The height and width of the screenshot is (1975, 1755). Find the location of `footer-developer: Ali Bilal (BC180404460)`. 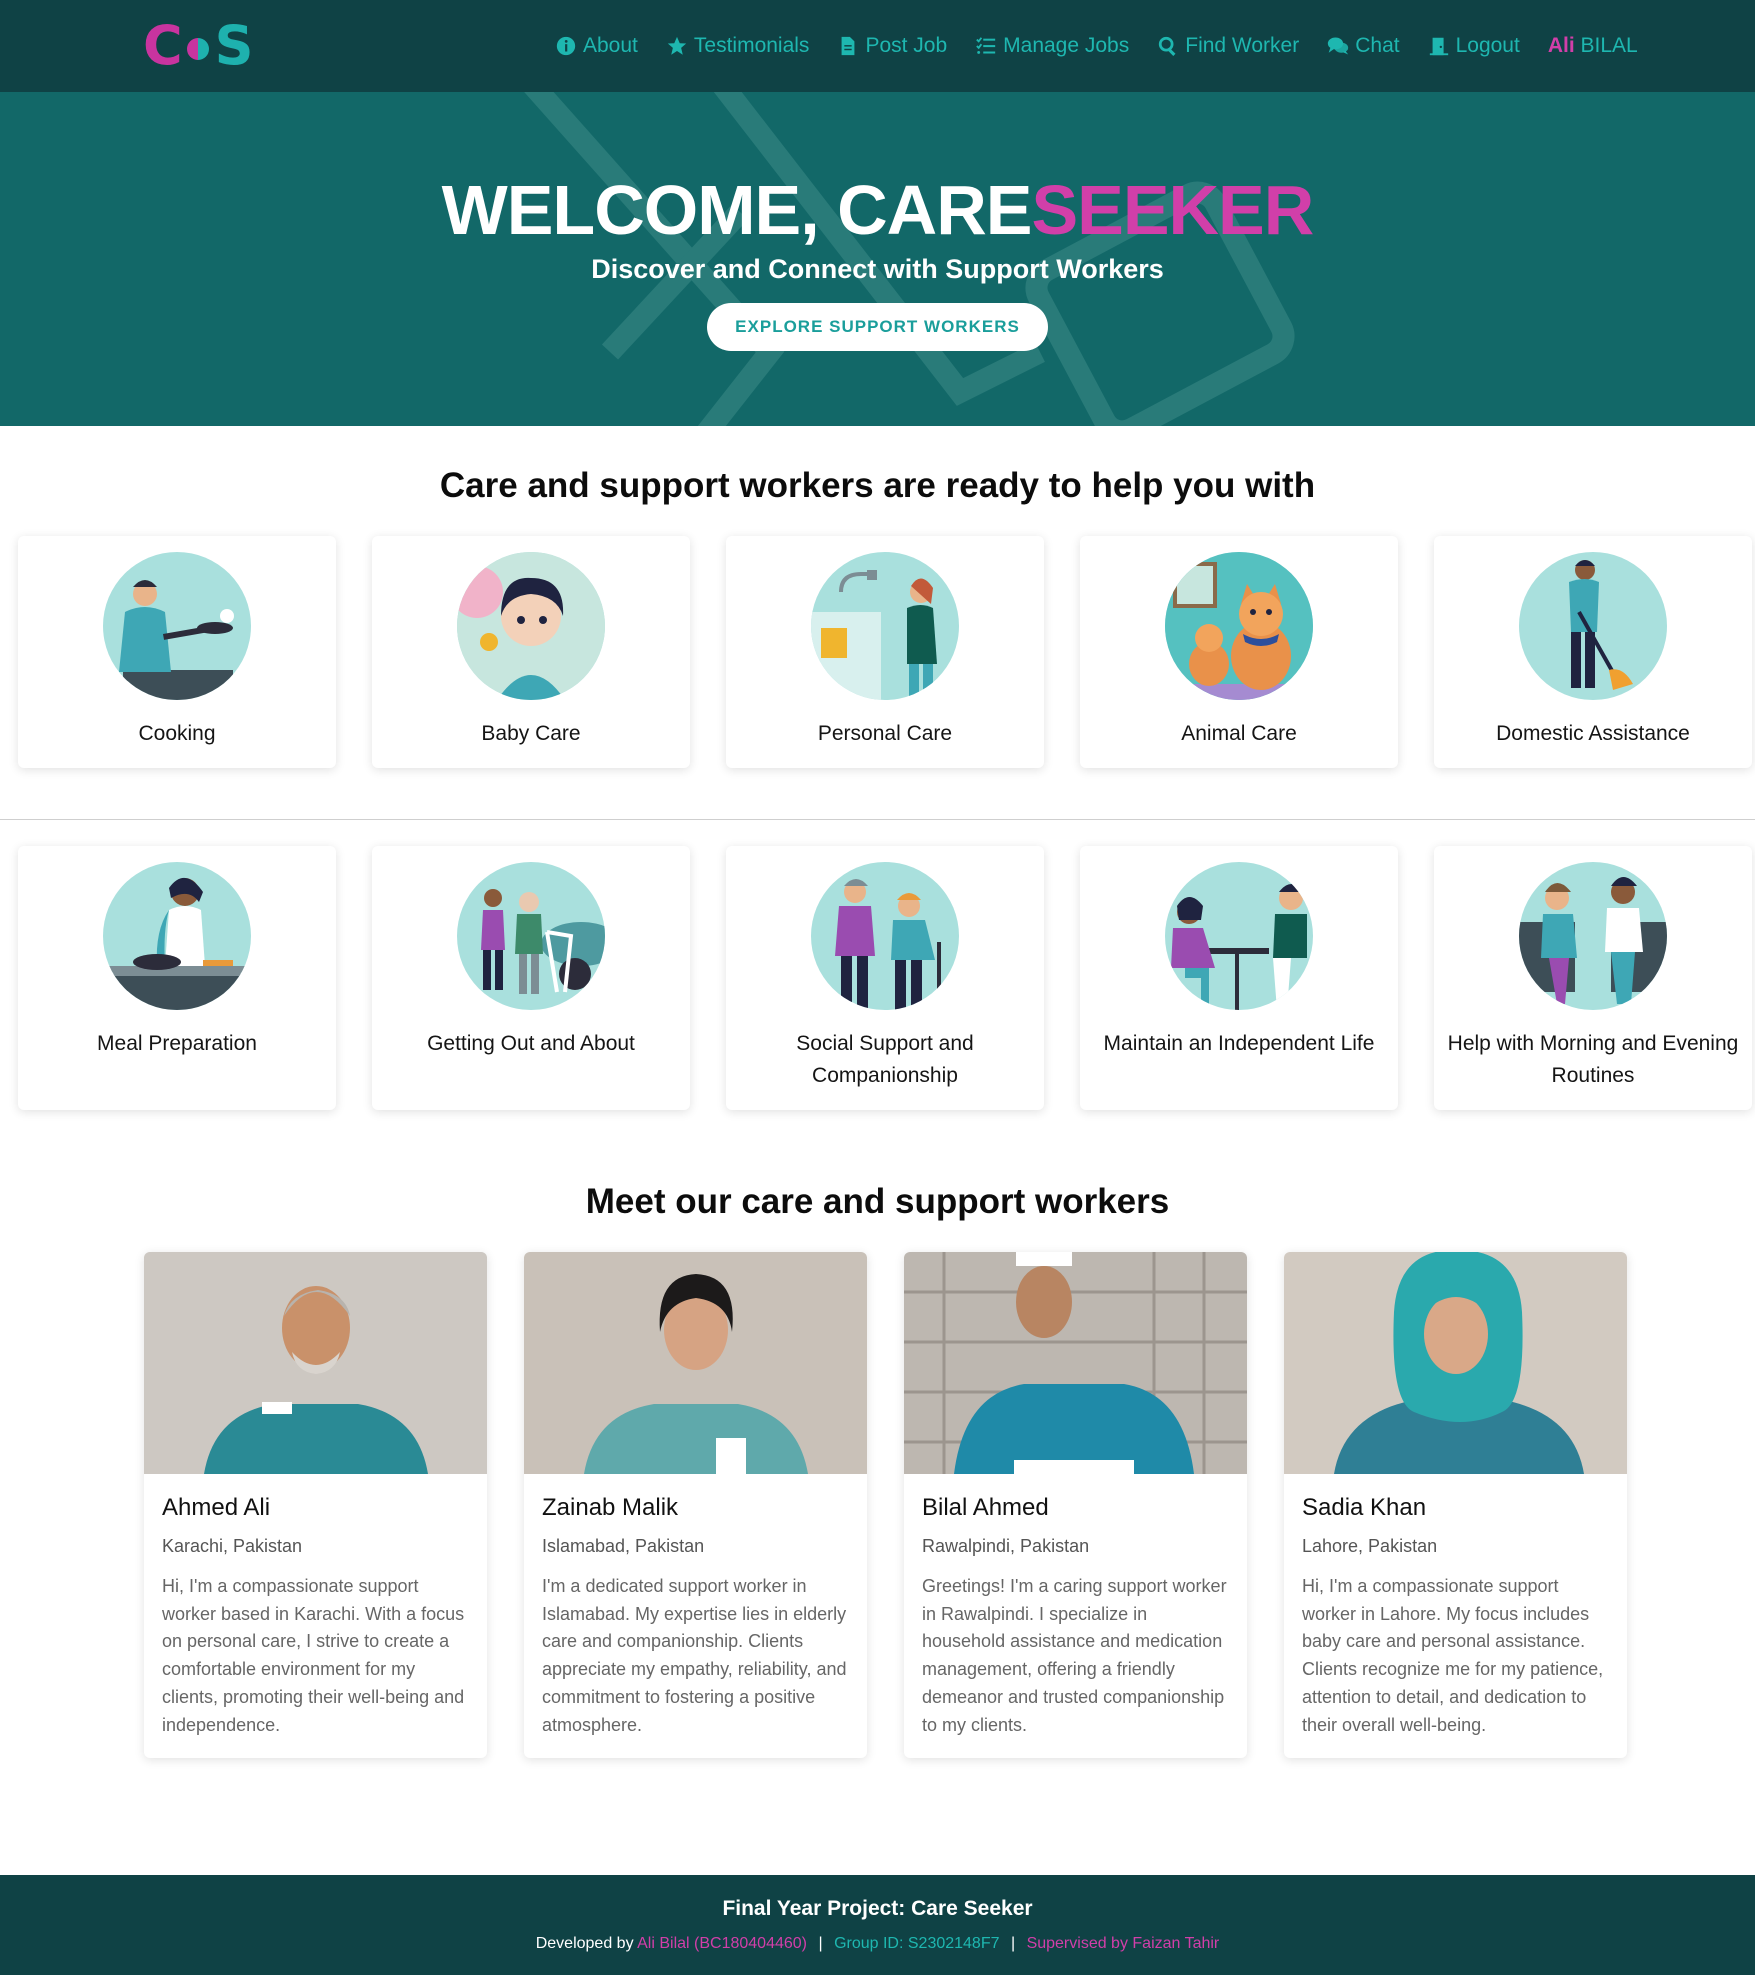

footer-developer: Ali Bilal (BC180404460) is located at coordinates (722, 1943).